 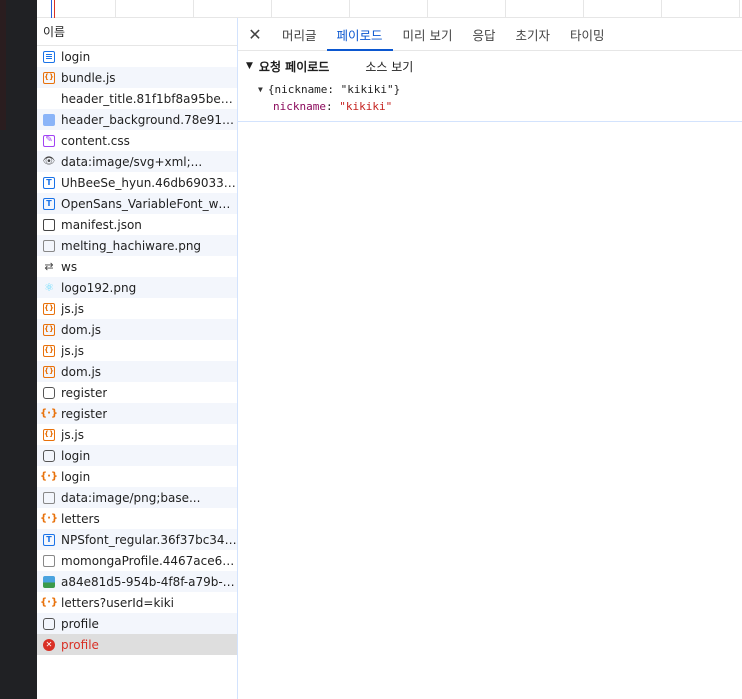 I want to click on tab-timing: 타이밍, so click(x=587, y=34).